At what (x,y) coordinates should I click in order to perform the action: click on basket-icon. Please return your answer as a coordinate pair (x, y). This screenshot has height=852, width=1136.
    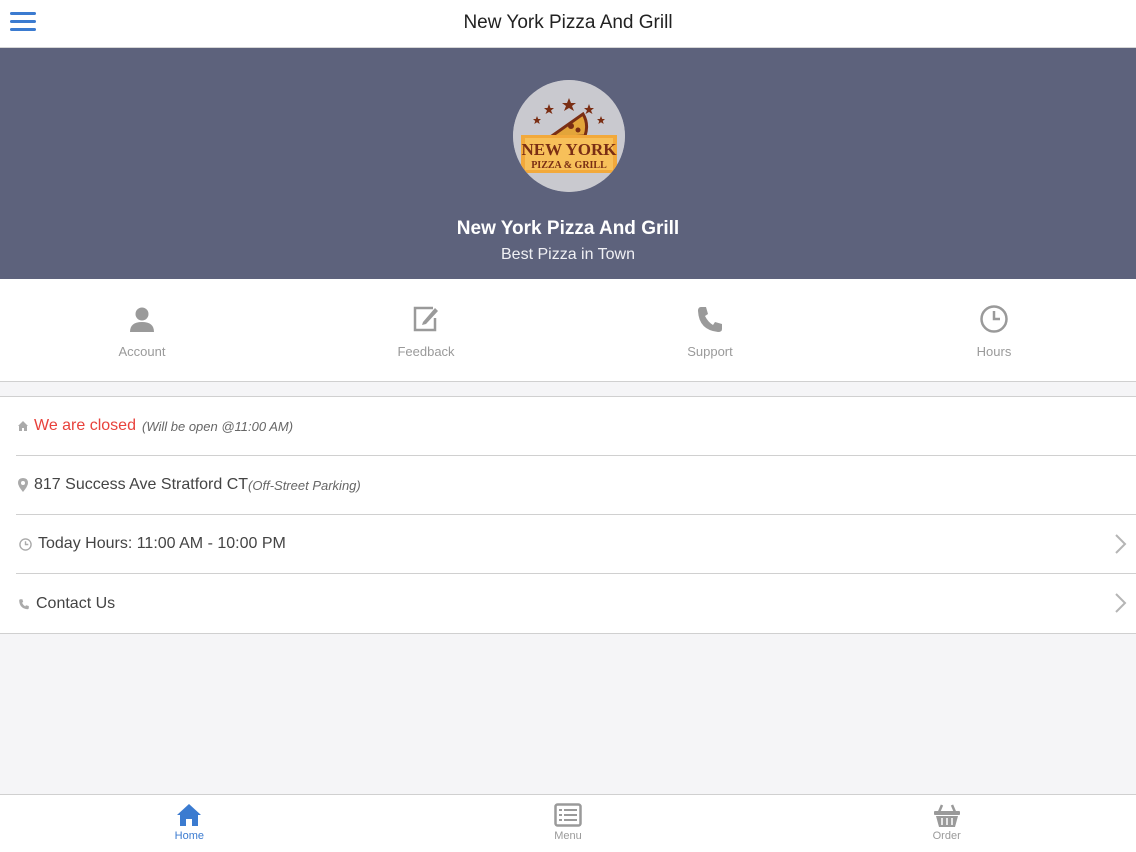
    Looking at the image, I should click on (946, 815).